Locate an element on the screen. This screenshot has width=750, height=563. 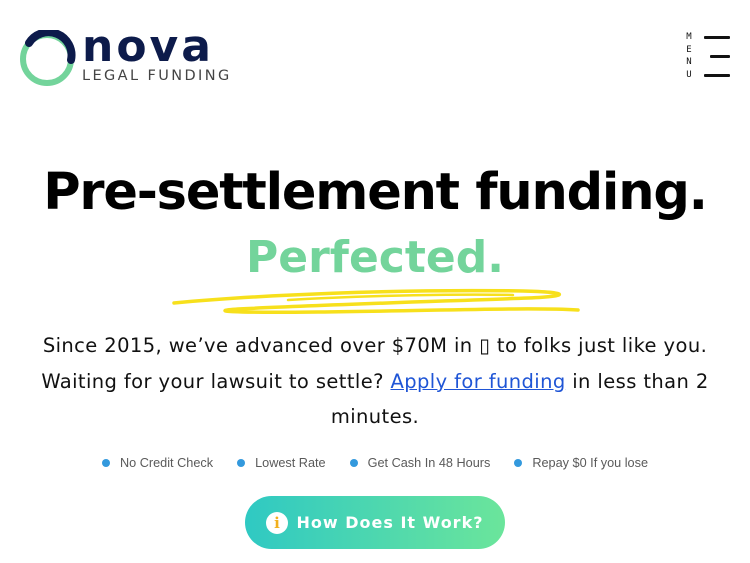
feature-label: No Credit Check is located at coordinates (167, 463).